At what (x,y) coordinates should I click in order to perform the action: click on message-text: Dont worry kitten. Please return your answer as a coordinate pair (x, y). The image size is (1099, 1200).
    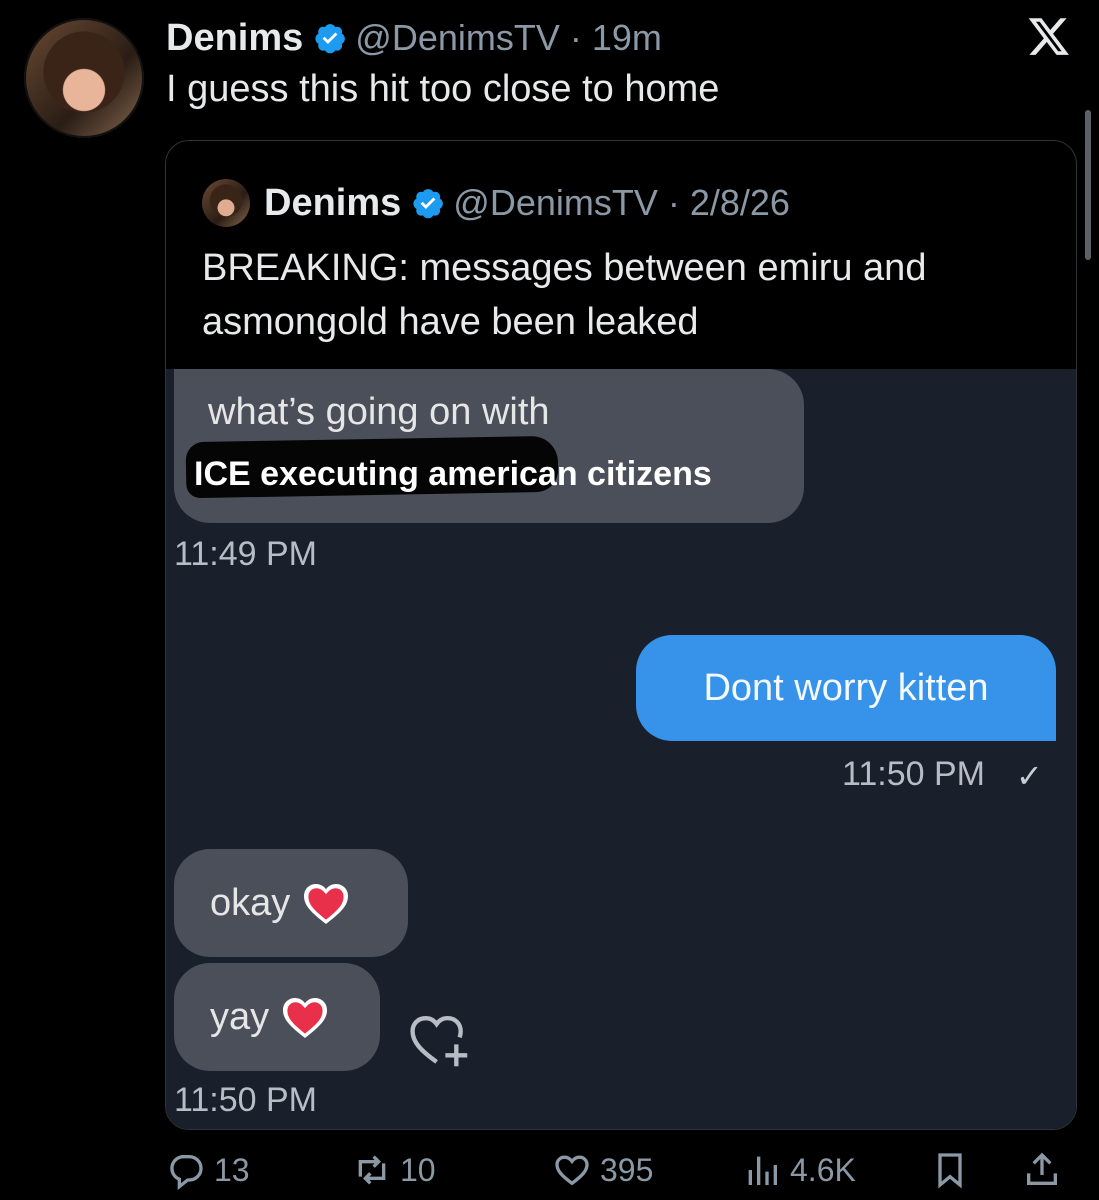
    Looking at the image, I should click on (846, 687).